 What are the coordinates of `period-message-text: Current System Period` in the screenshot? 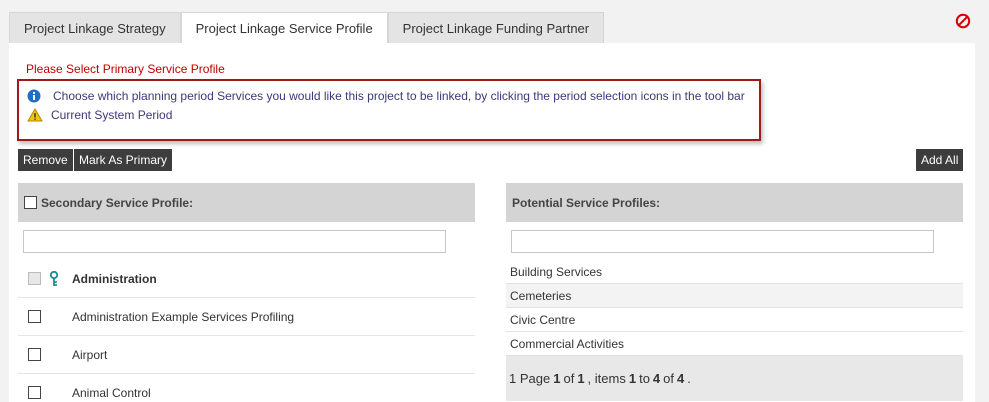 It's located at (112, 115).